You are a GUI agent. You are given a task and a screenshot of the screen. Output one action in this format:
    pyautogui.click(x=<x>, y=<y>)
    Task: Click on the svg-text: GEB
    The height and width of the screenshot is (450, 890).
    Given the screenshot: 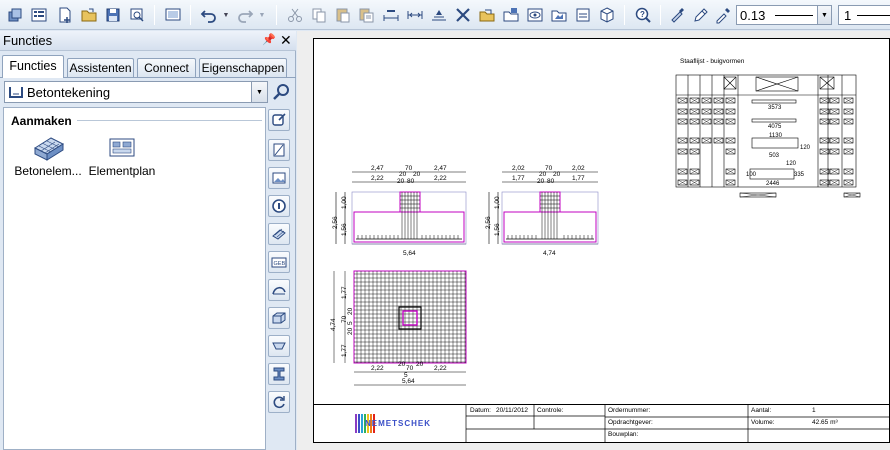 What is the action you would take?
    pyautogui.click(x=280, y=264)
    